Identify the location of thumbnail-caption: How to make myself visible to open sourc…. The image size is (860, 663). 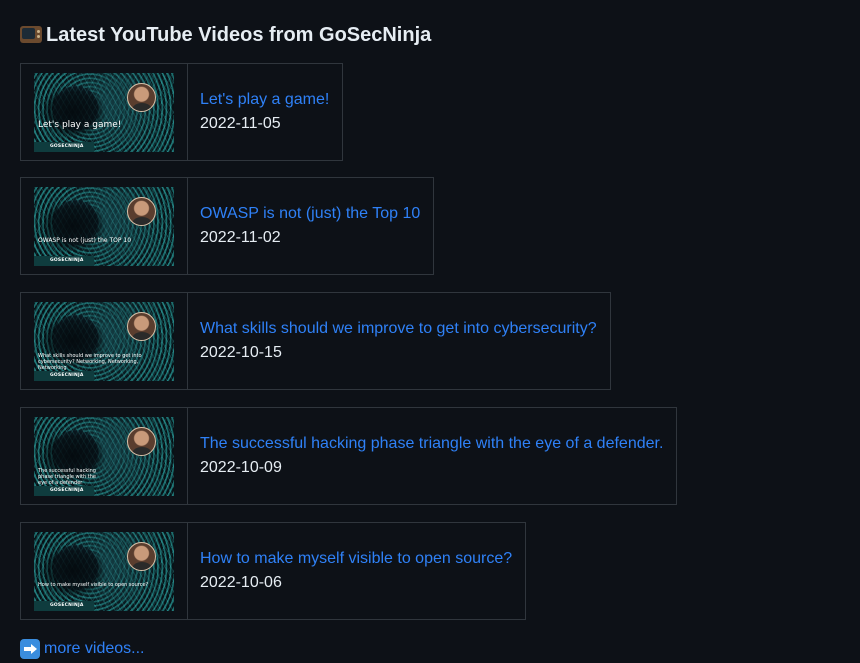
(93, 584).